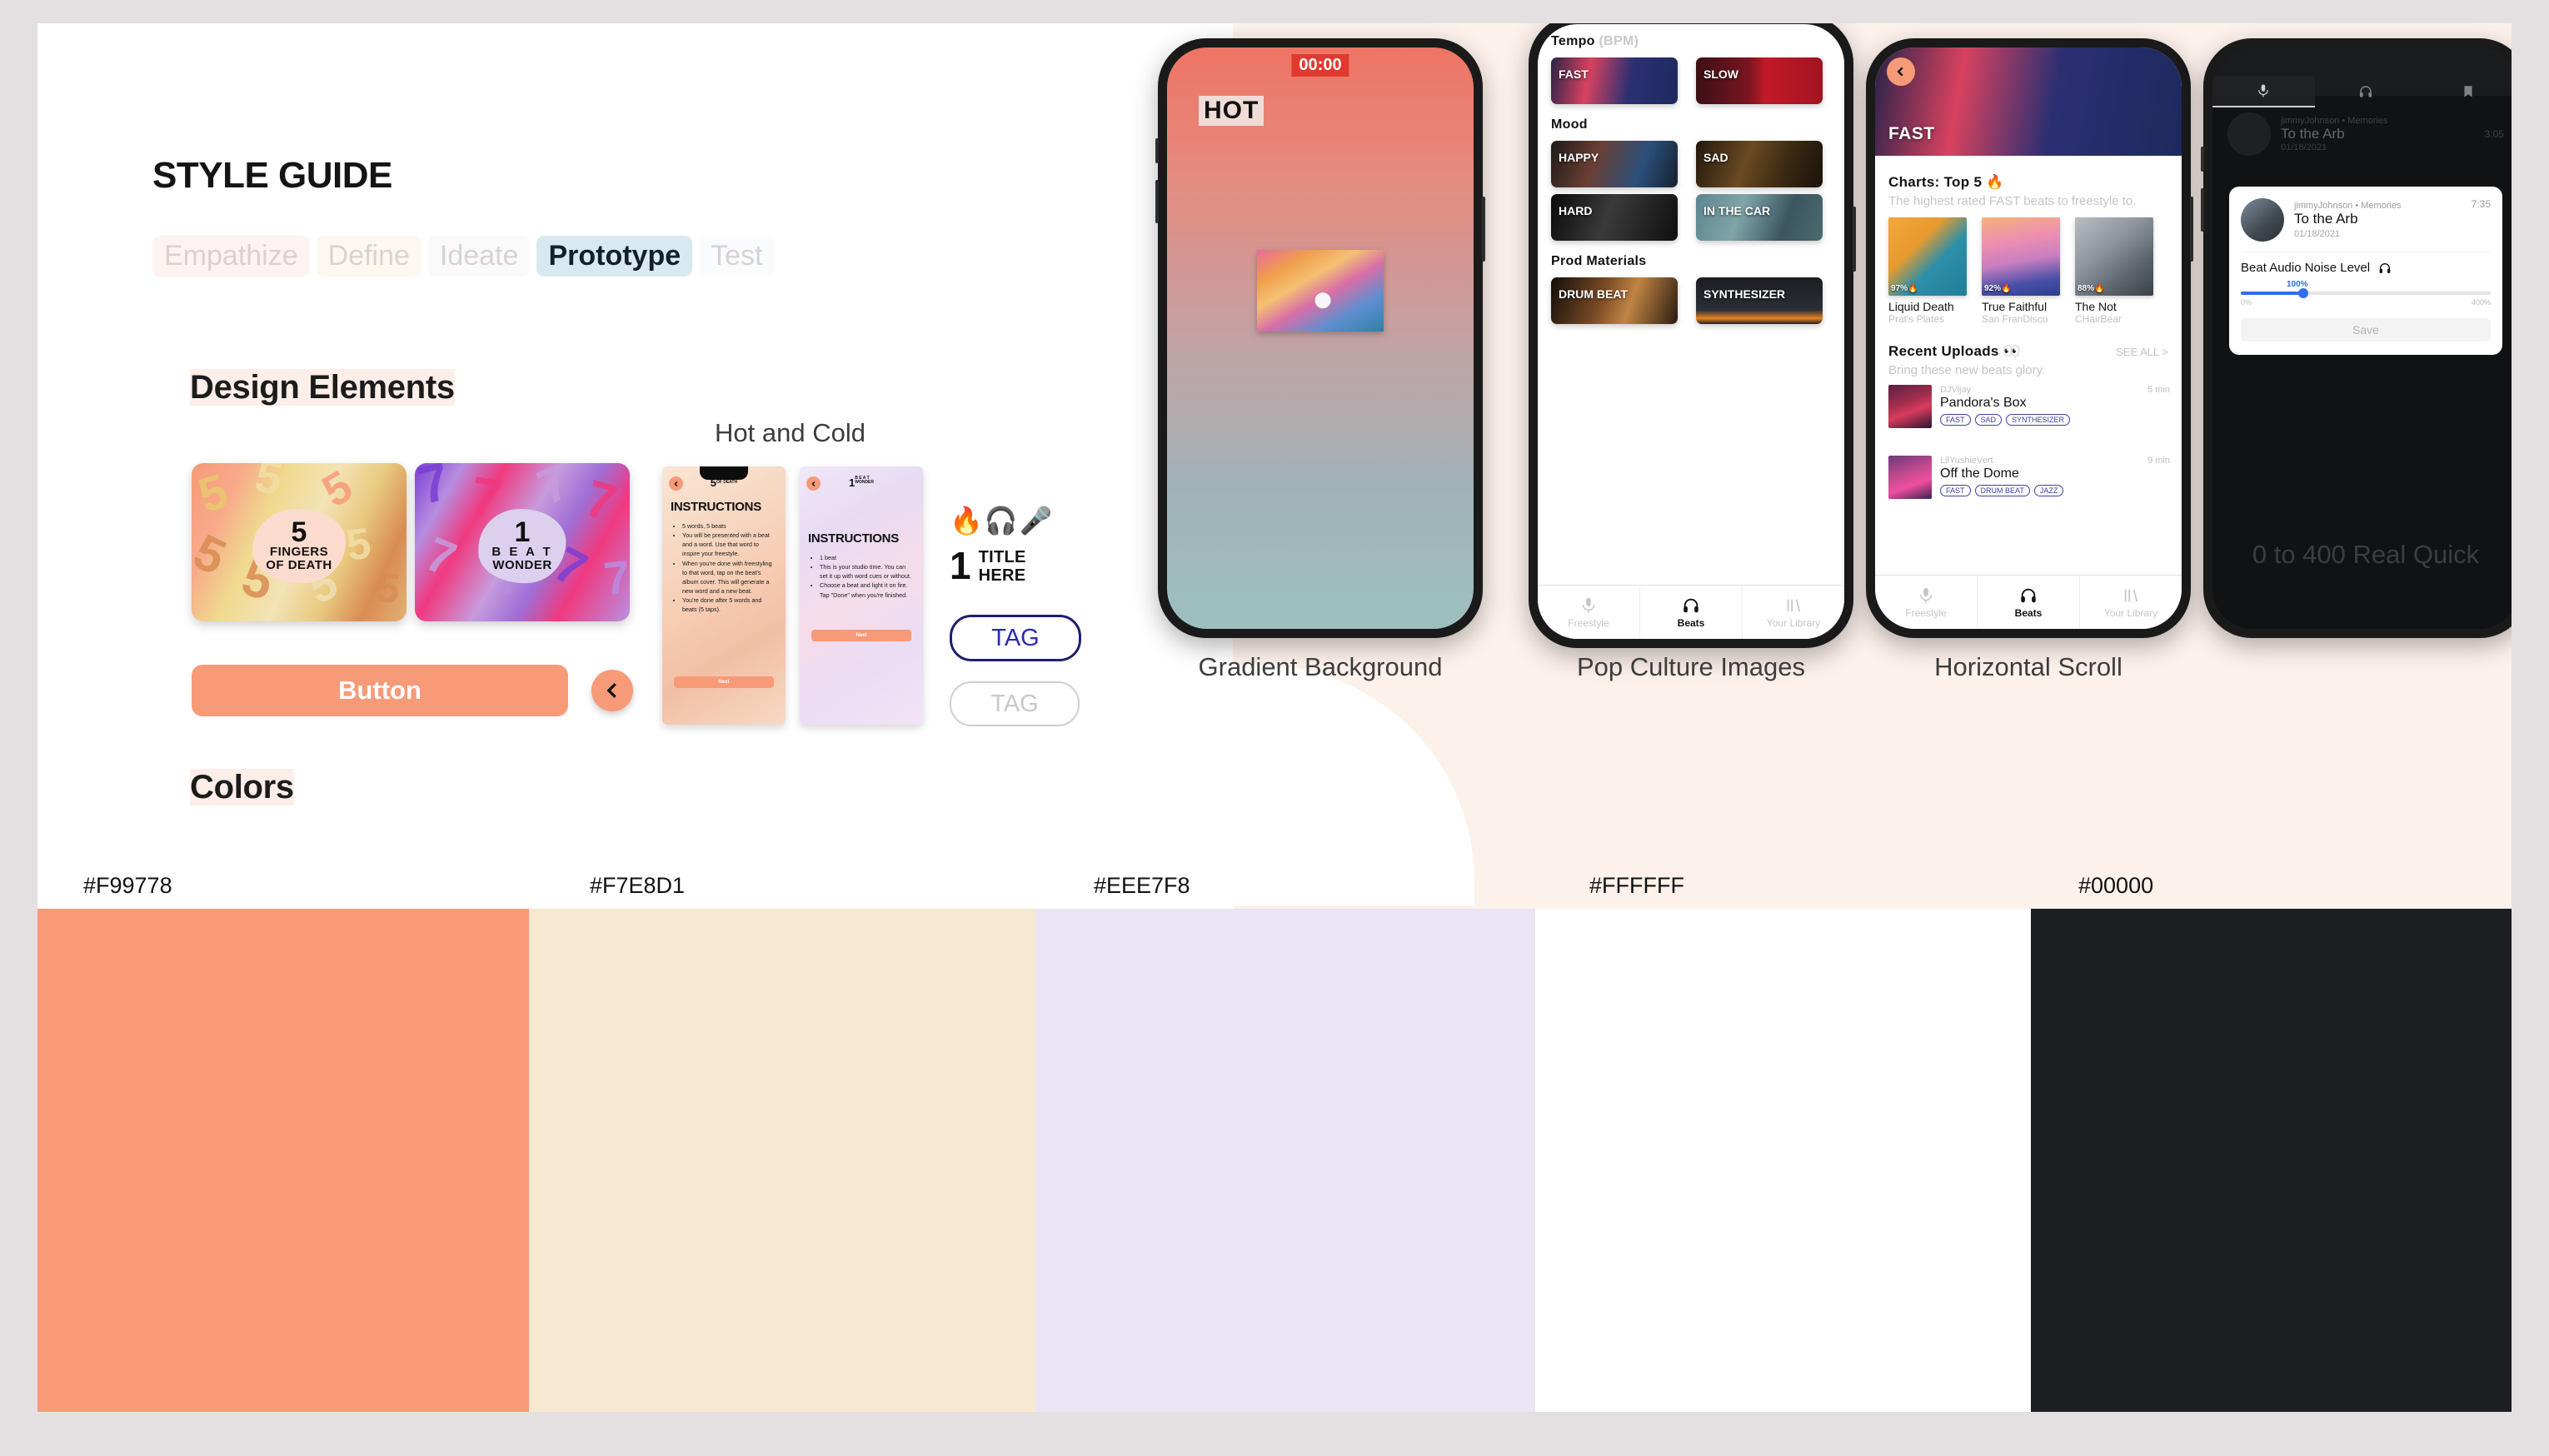 Image resolution: width=2549 pixels, height=1456 pixels. What do you see at coordinates (272, 175) in the screenshot?
I see `page-title: STYLE GUIDE` at bounding box center [272, 175].